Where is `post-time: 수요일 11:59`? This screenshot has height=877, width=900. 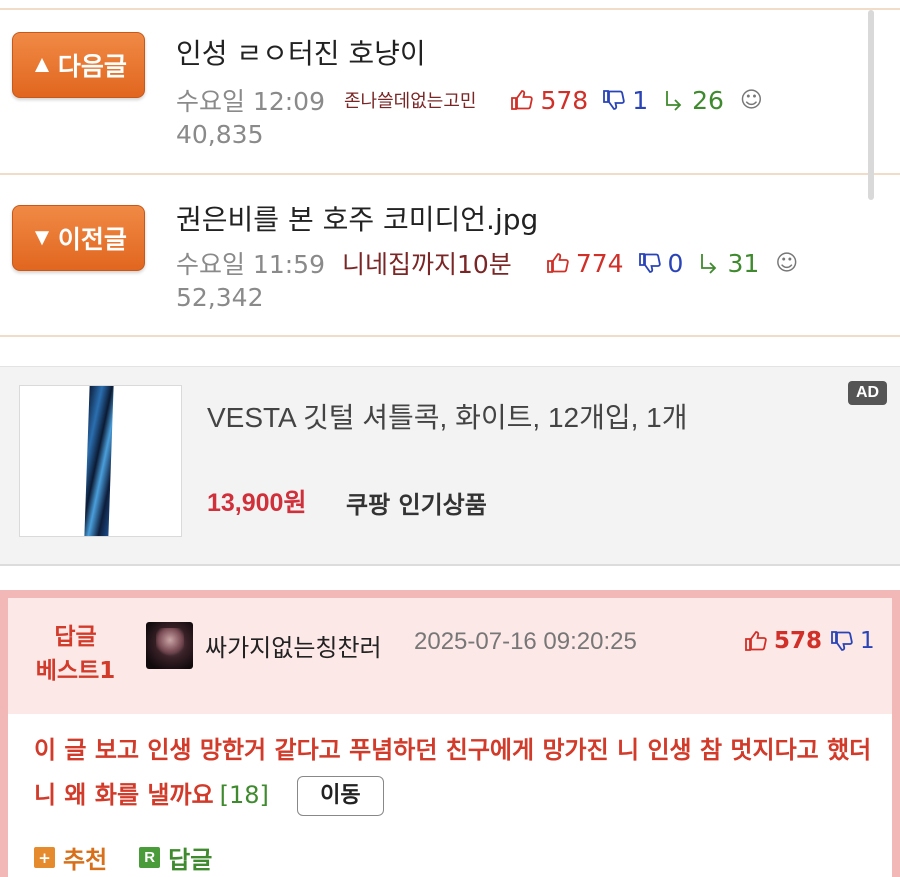
post-time: 수요일 11:59 is located at coordinates (250, 264).